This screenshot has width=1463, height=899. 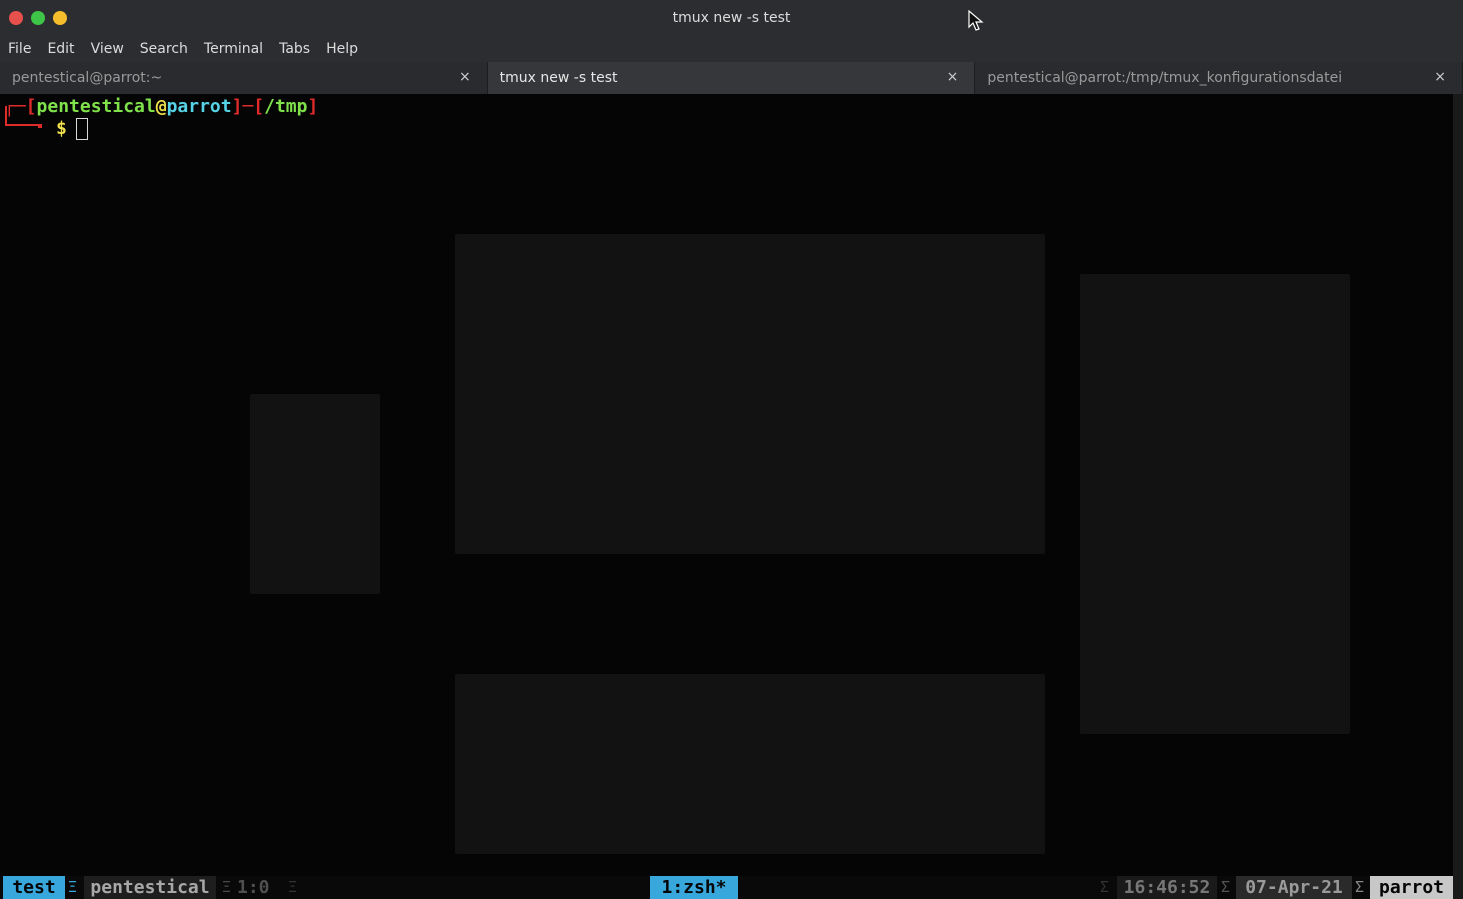 I want to click on tab-tmux-test: tmux new -s test ×, so click(x=731, y=78).